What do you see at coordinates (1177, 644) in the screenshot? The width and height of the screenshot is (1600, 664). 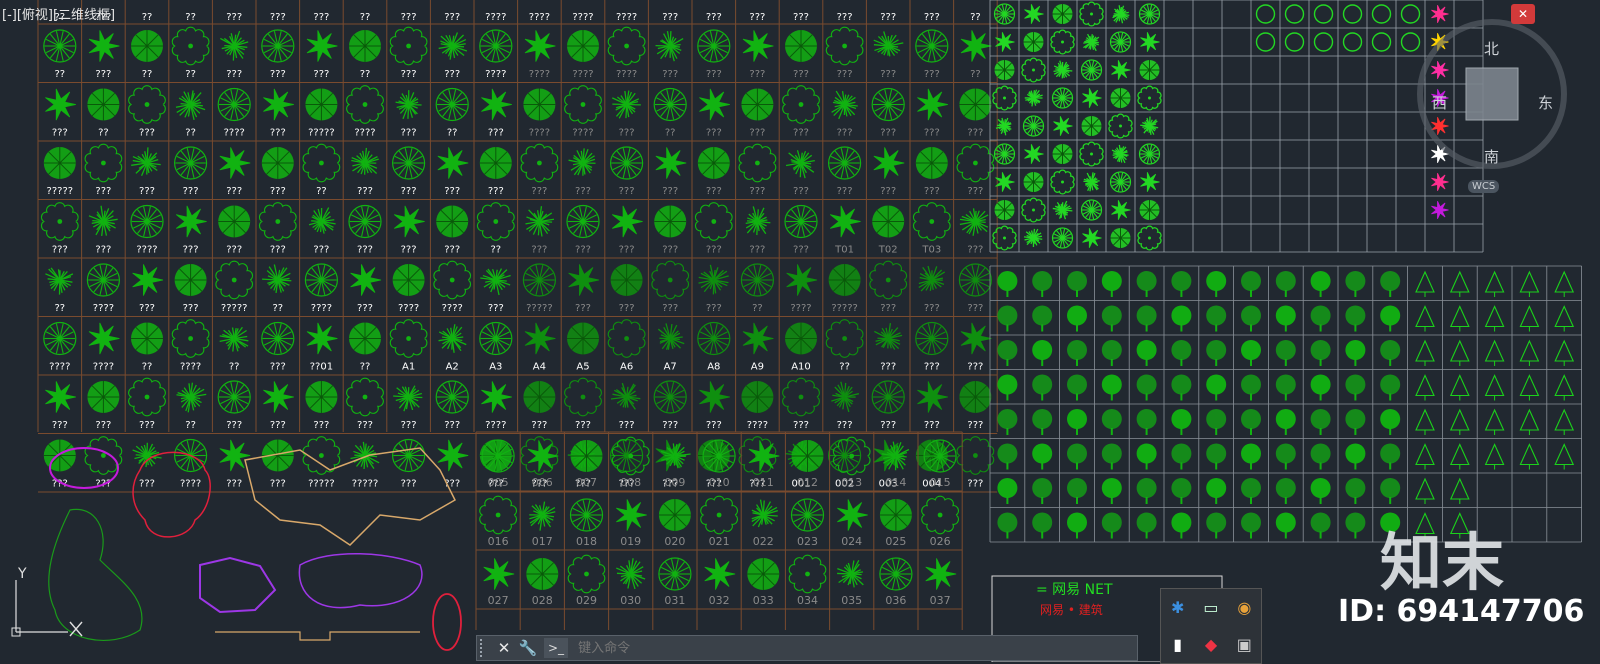 I see `bookmark-icon: ▮` at bounding box center [1177, 644].